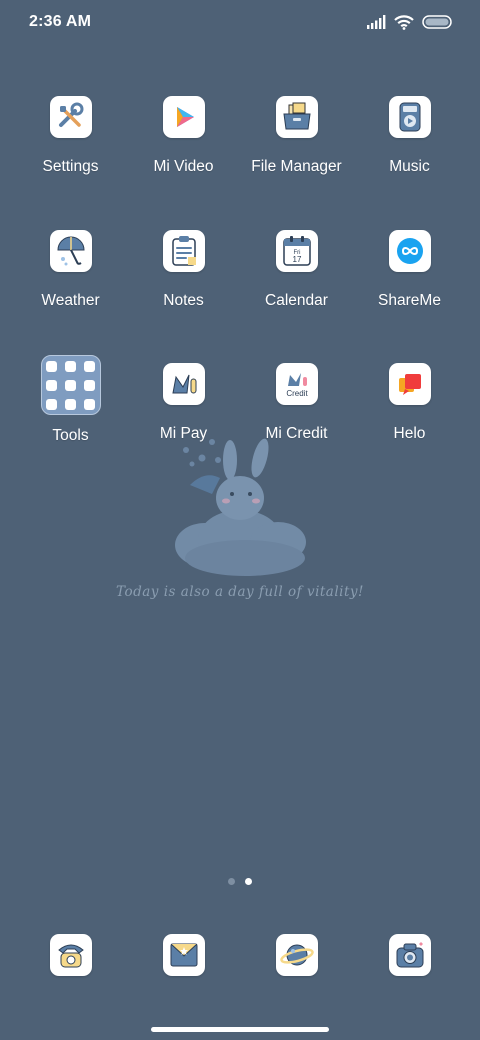 This screenshot has width=480, height=1040. What do you see at coordinates (70, 117) in the screenshot?
I see `wrench-screwdriver-icon` at bounding box center [70, 117].